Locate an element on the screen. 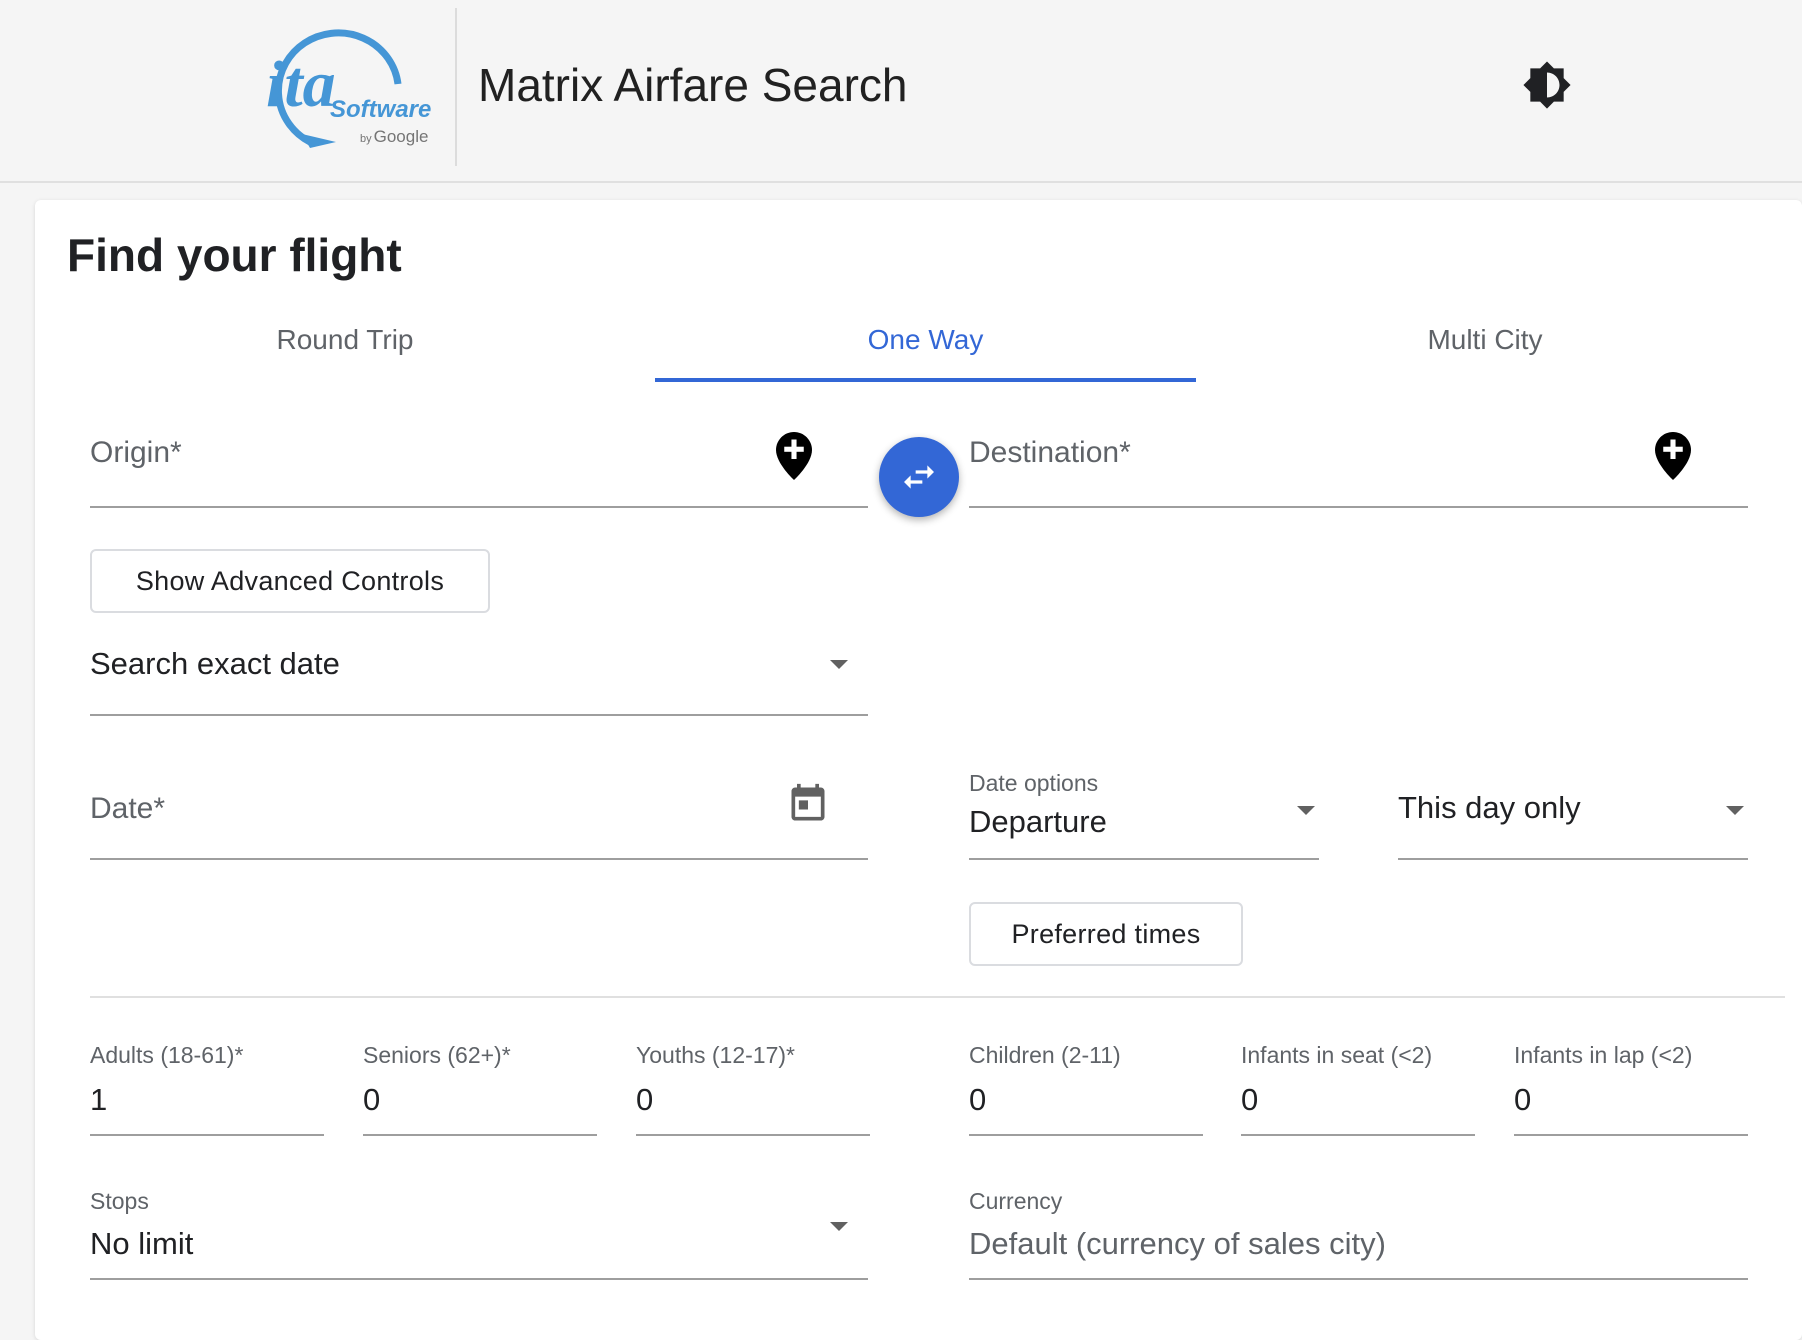  date-mode-select: Search exact date is located at coordinates (479, 674).